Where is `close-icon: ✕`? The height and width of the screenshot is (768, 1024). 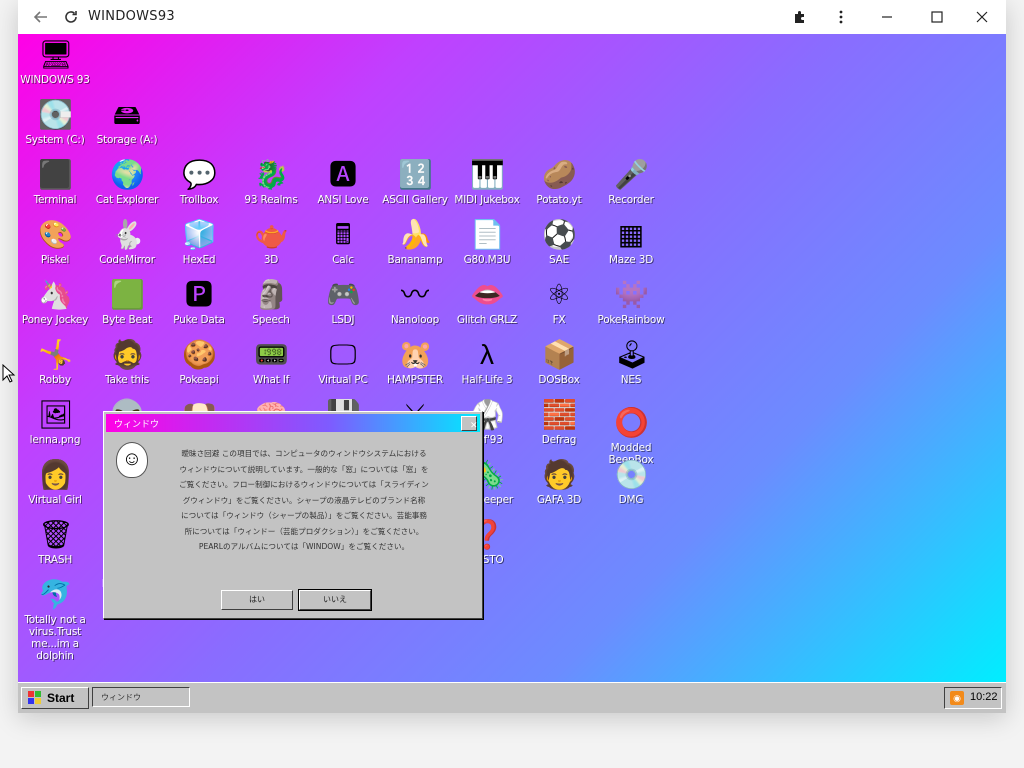
close-icon: ✕ is located at coordinates (474, 426).